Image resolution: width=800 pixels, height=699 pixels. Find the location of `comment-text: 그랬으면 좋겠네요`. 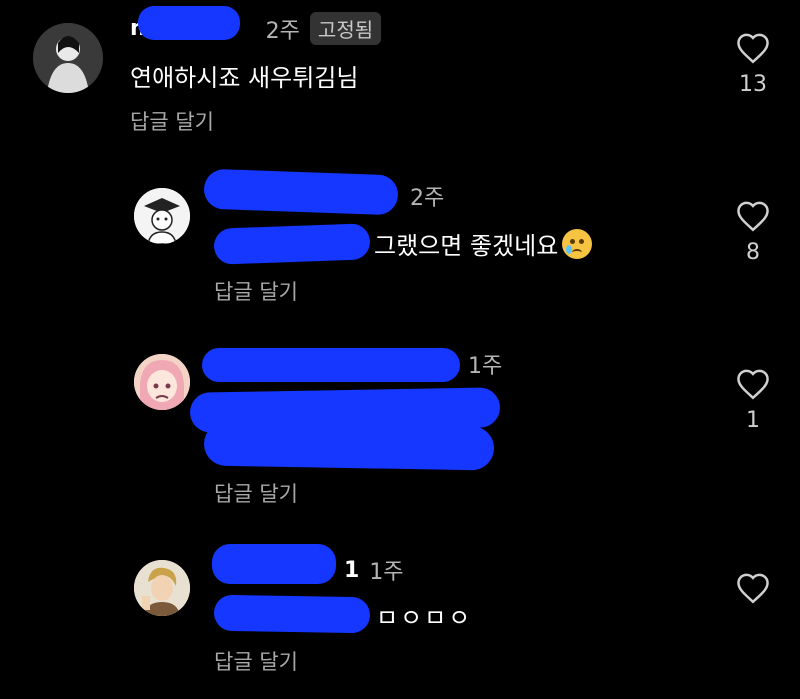

comment-text: 그랬으면 좋겠네요 is located at coordinates (466, 246).